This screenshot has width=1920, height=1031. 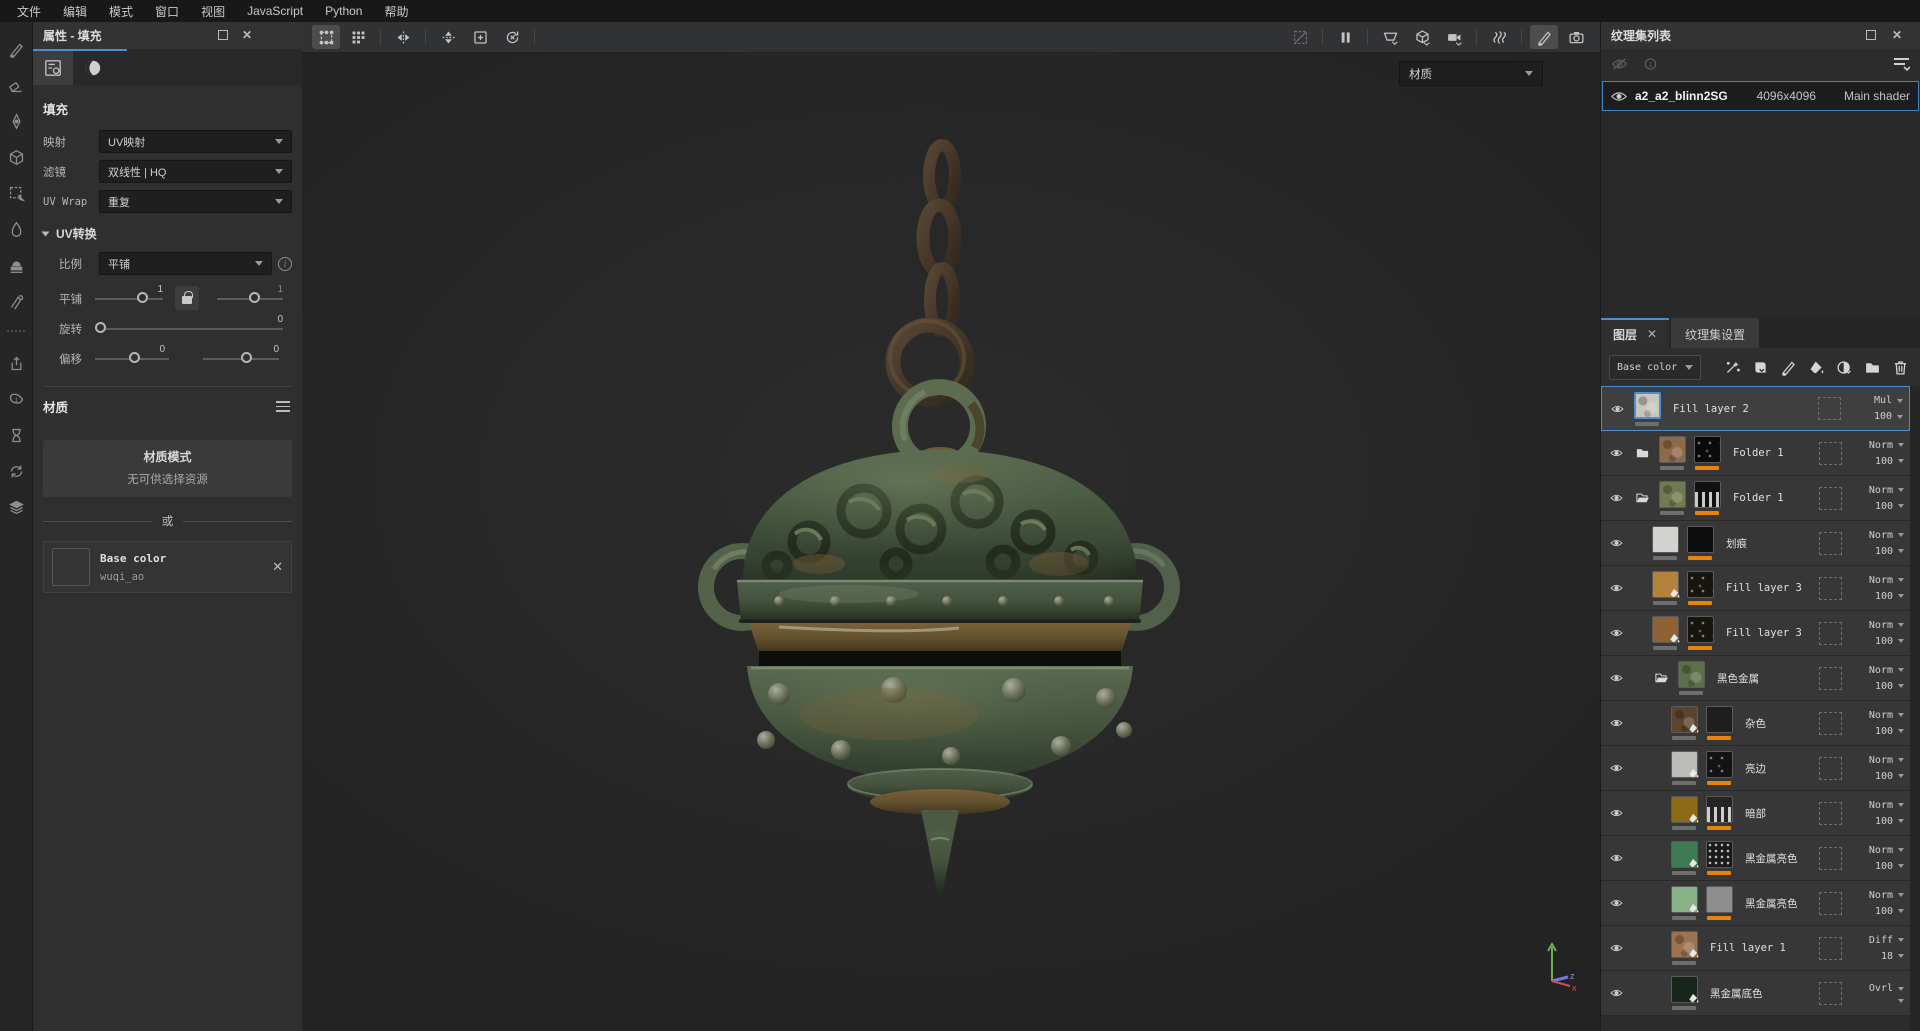 I want to click on export-icon, so click(x=16, y=363).